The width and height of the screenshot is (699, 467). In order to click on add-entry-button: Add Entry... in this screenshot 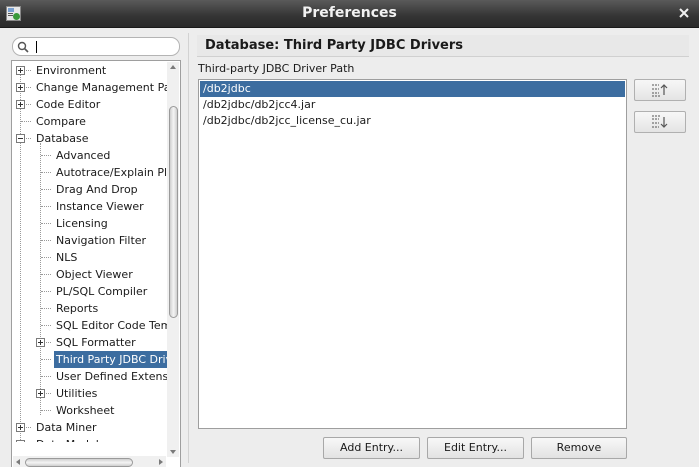, I will do `click(371, 448)`.